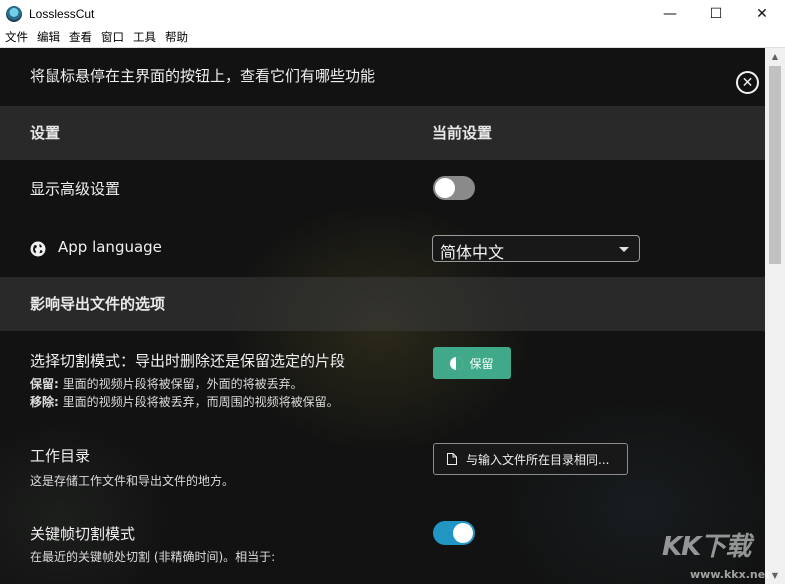 Image resolution: width=785 pixels, height=584 pixels. Describe the element at coordinates (624, 249) in the screenshot. I see `chevron-down-icon` at that location.